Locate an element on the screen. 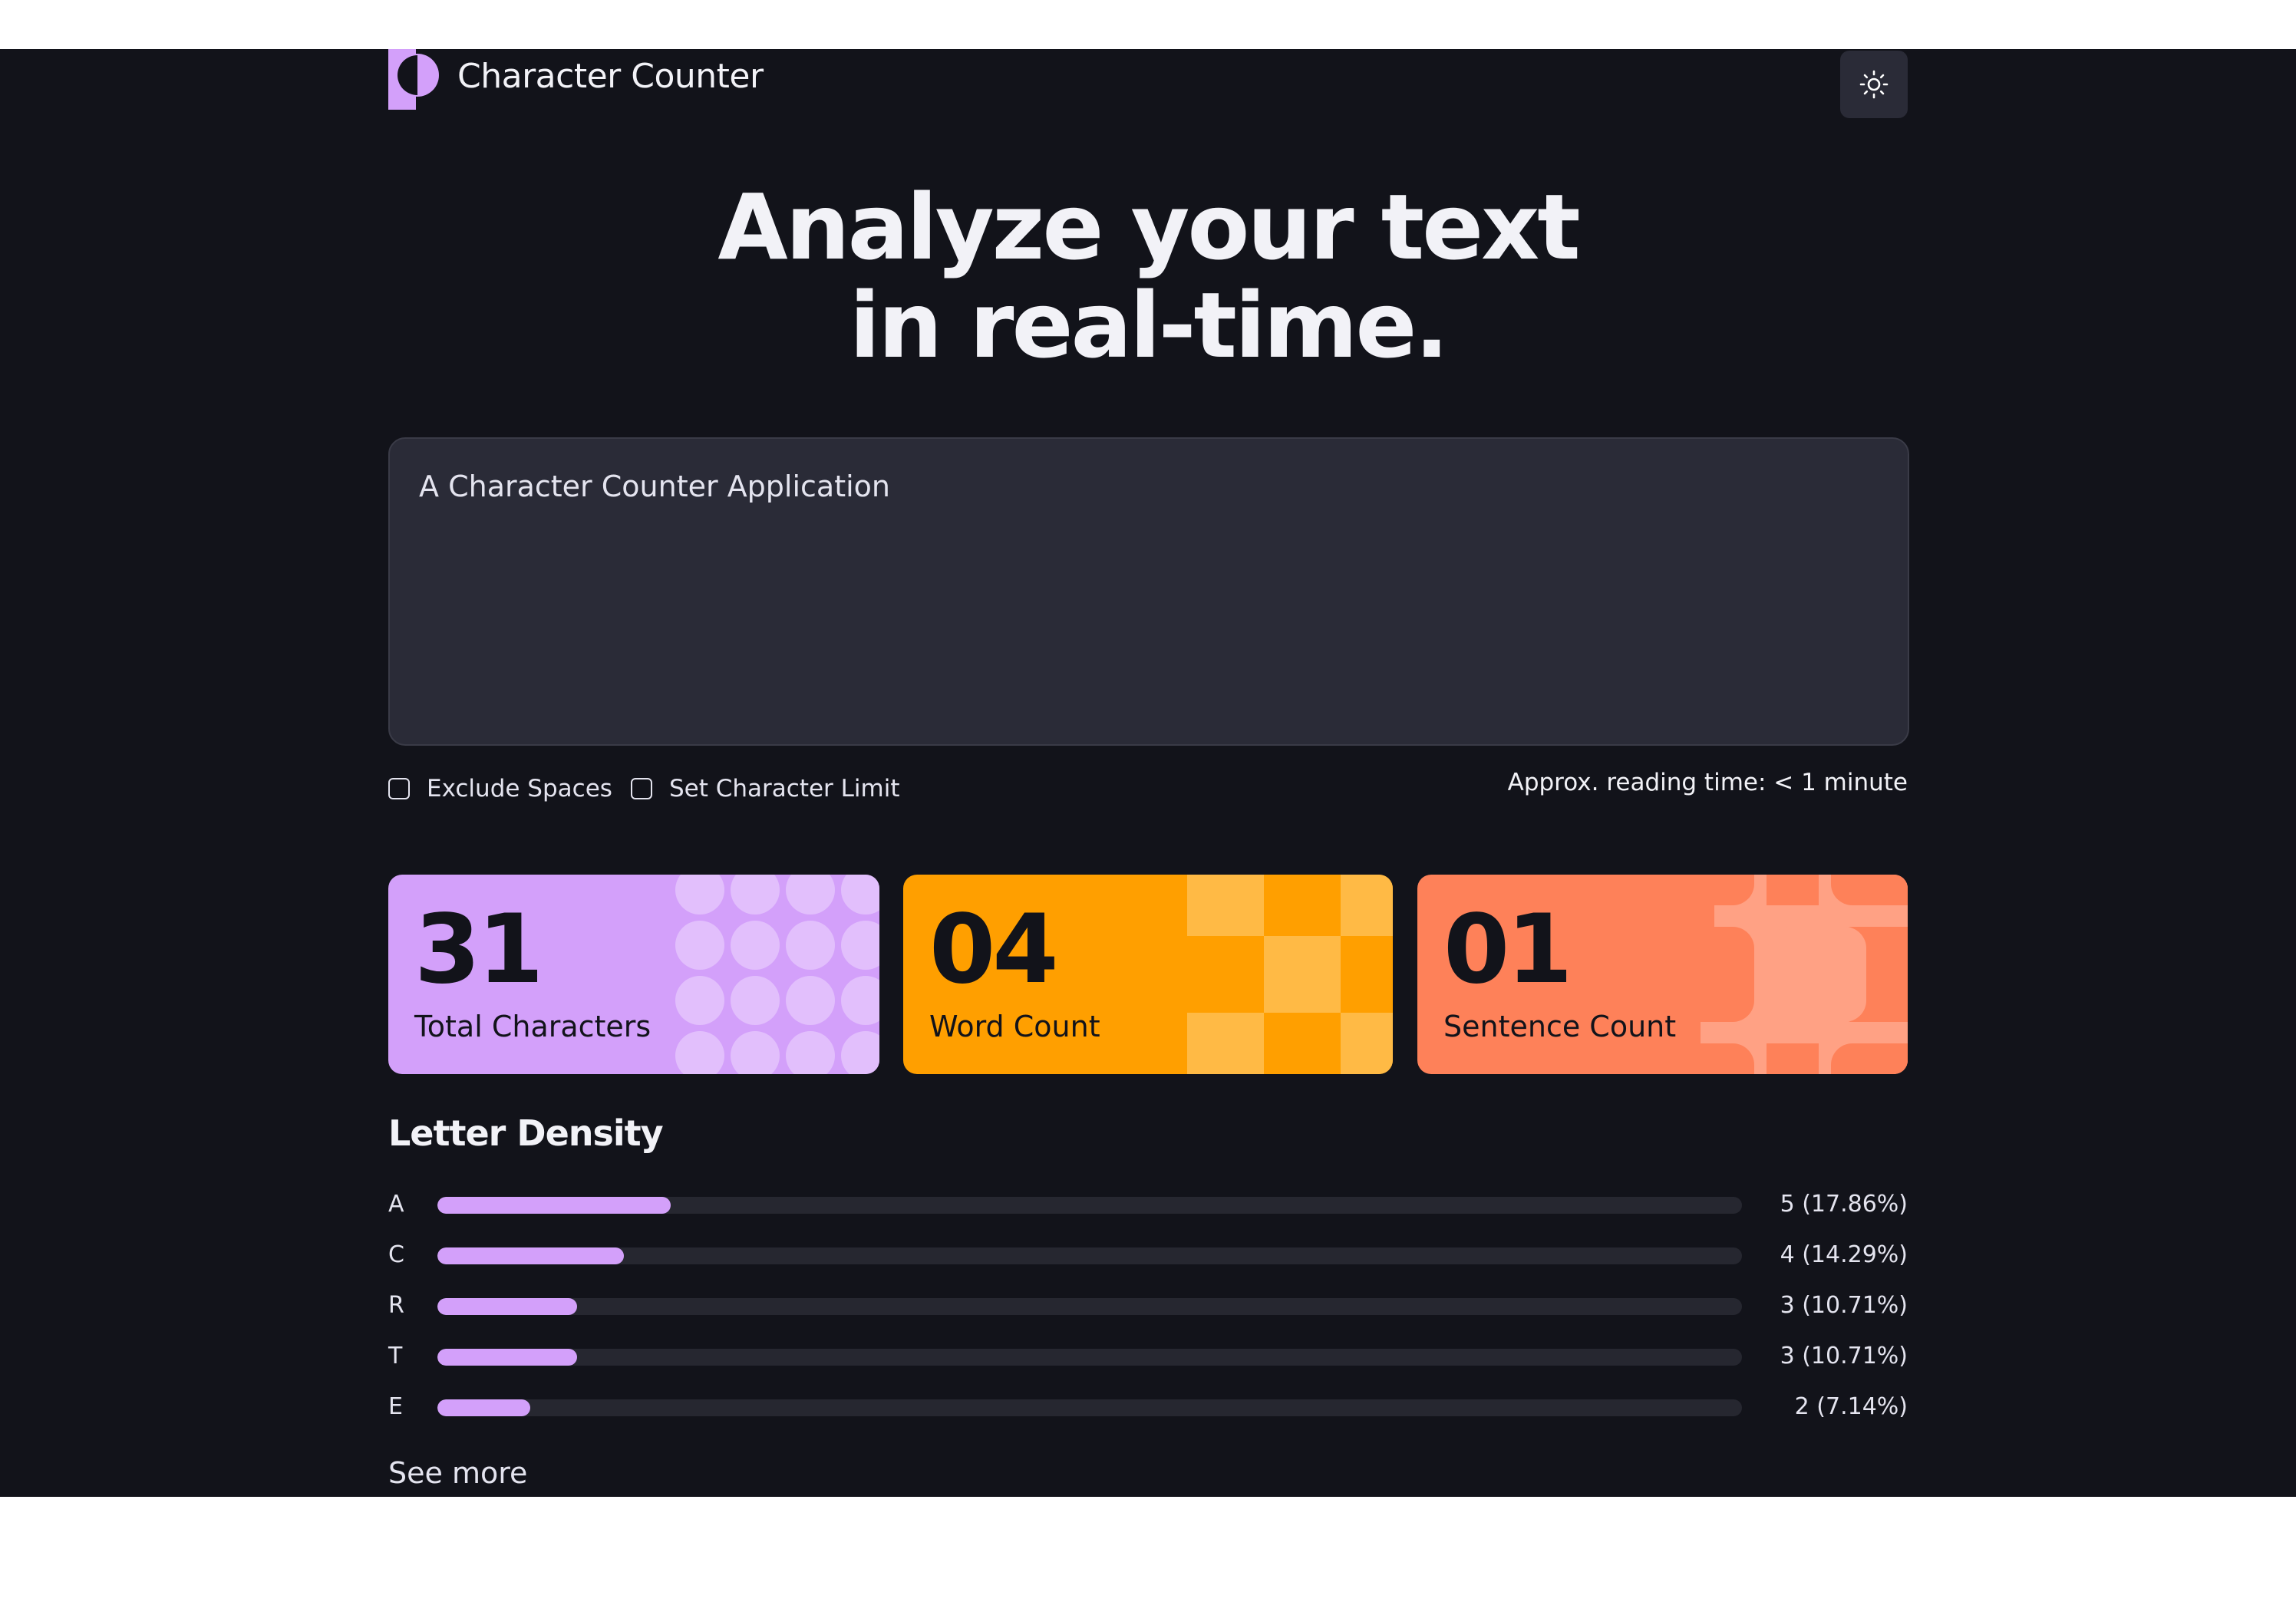 The height and width of the screenshot is (1605, 2296). rounded-squares-pattern is located at coordinates (1804, 974).